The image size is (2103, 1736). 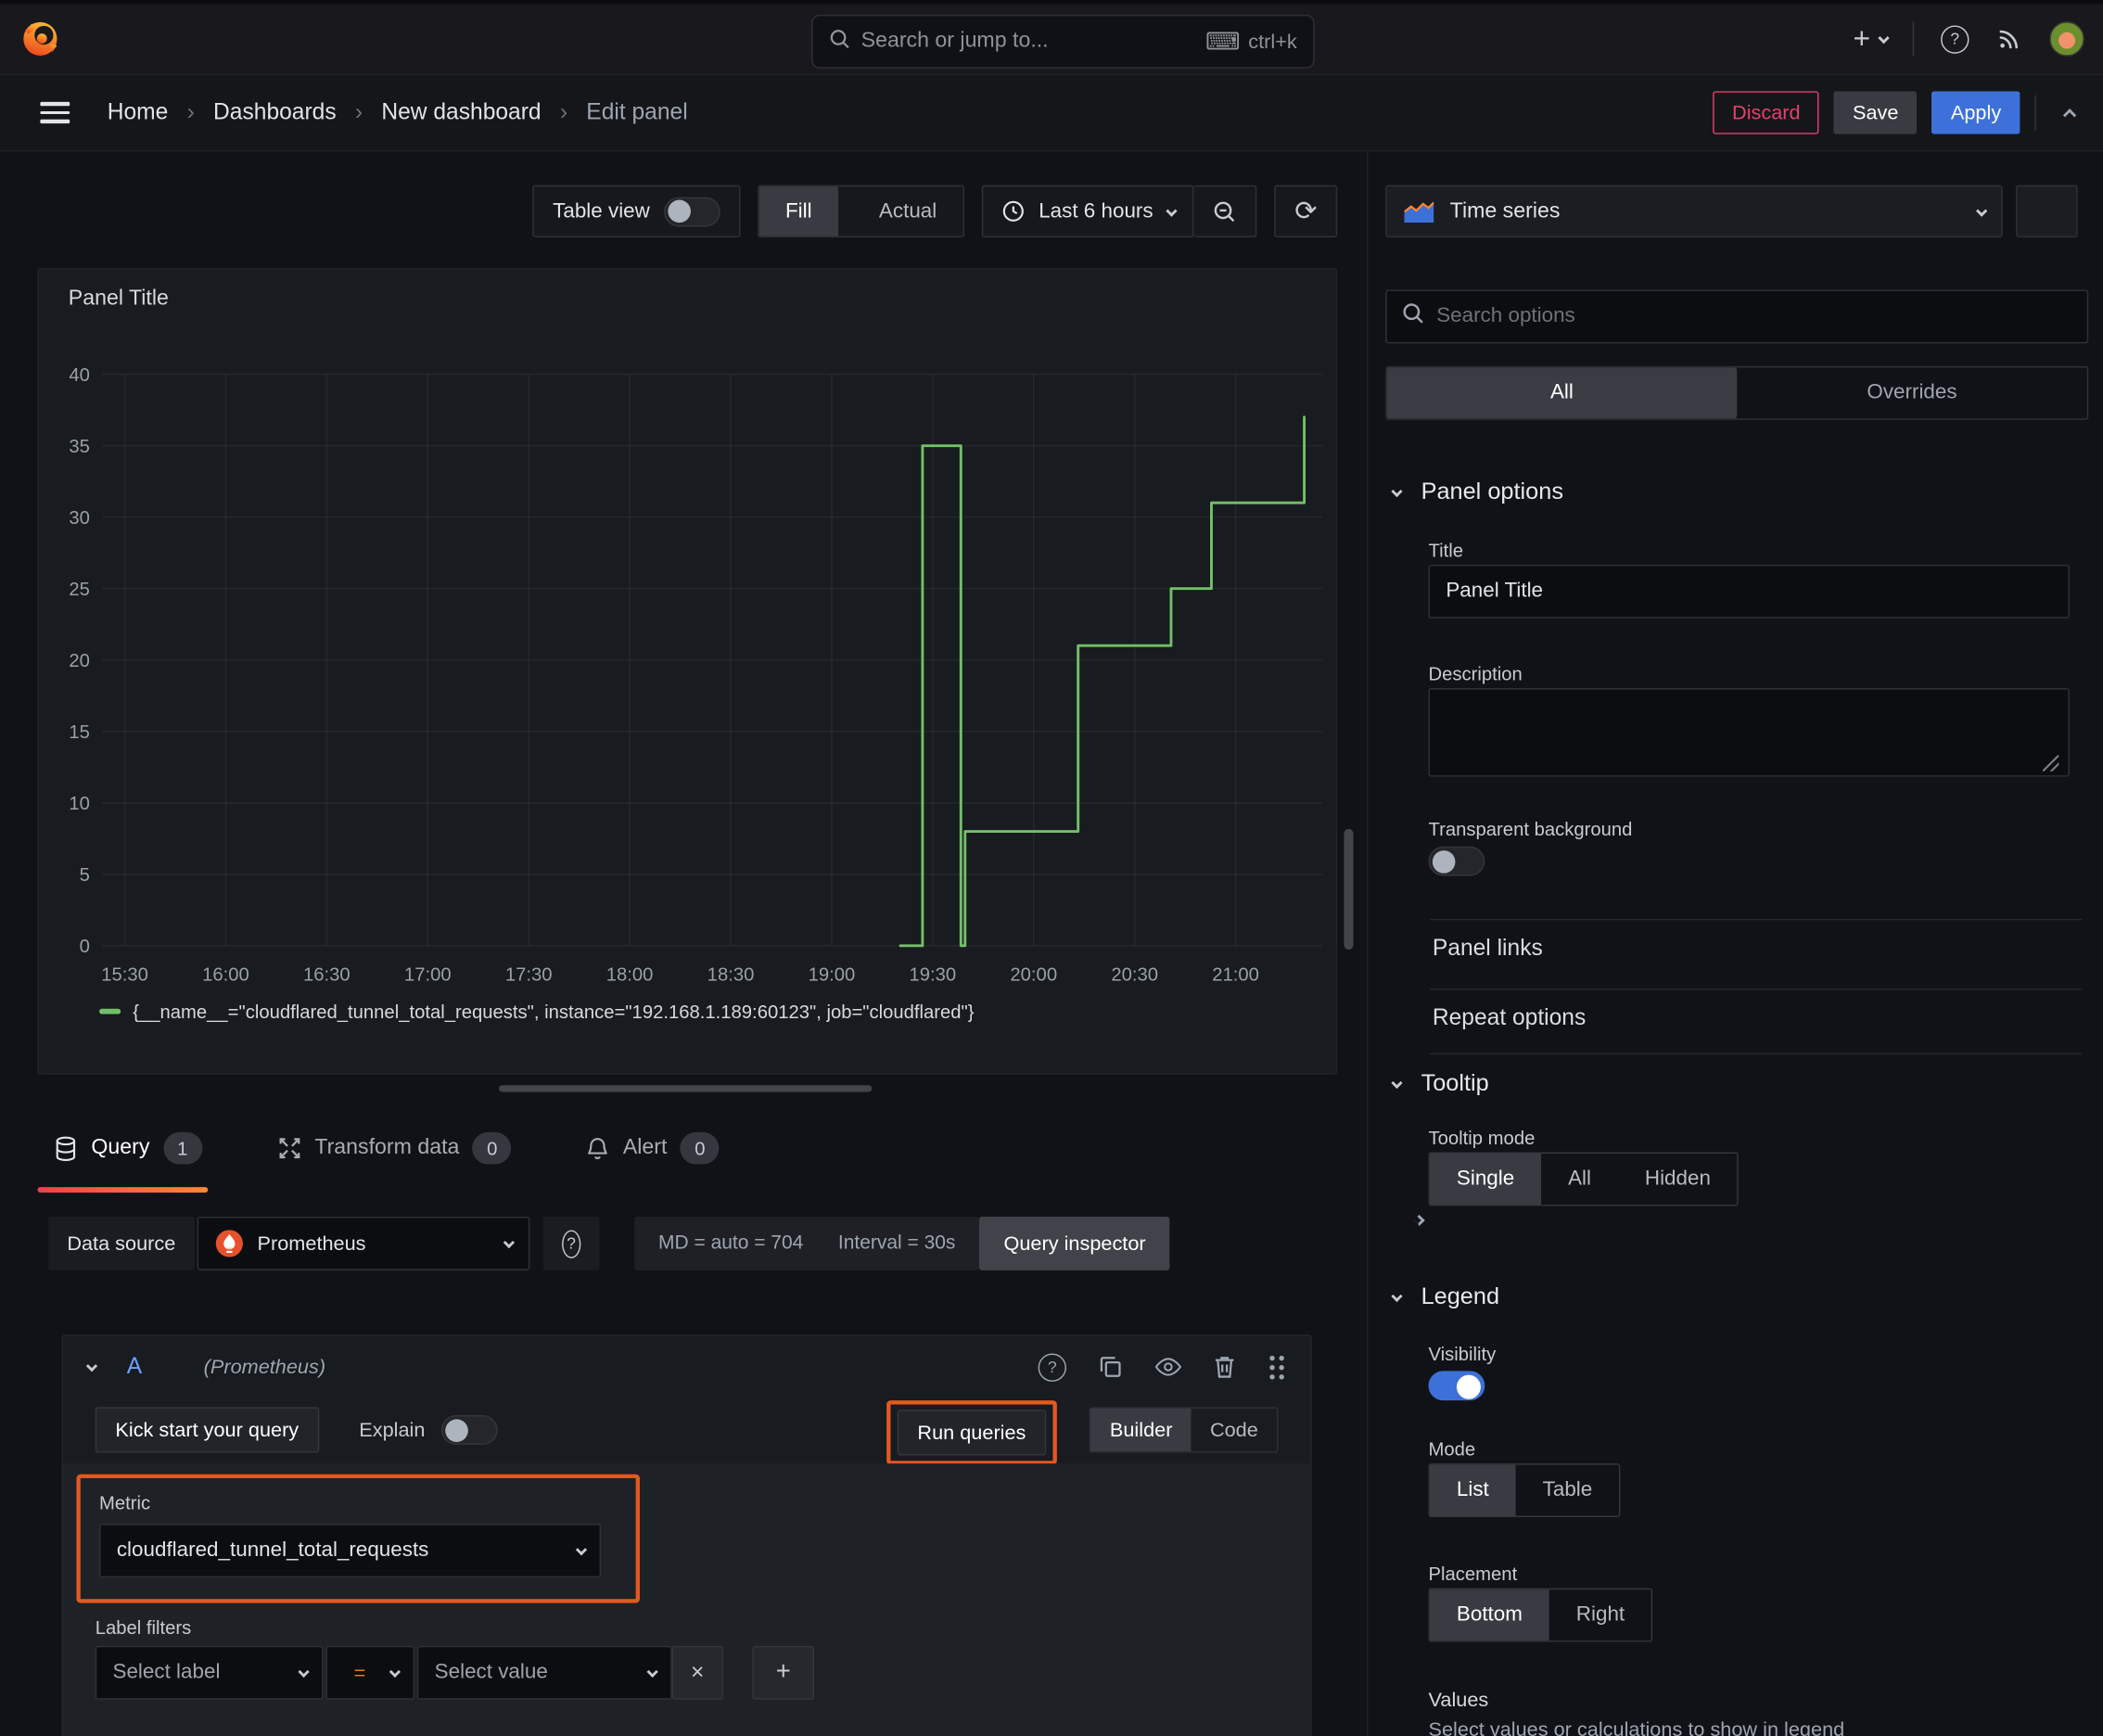 I want to click on save-button: Save, so click(x=1875, y=113).